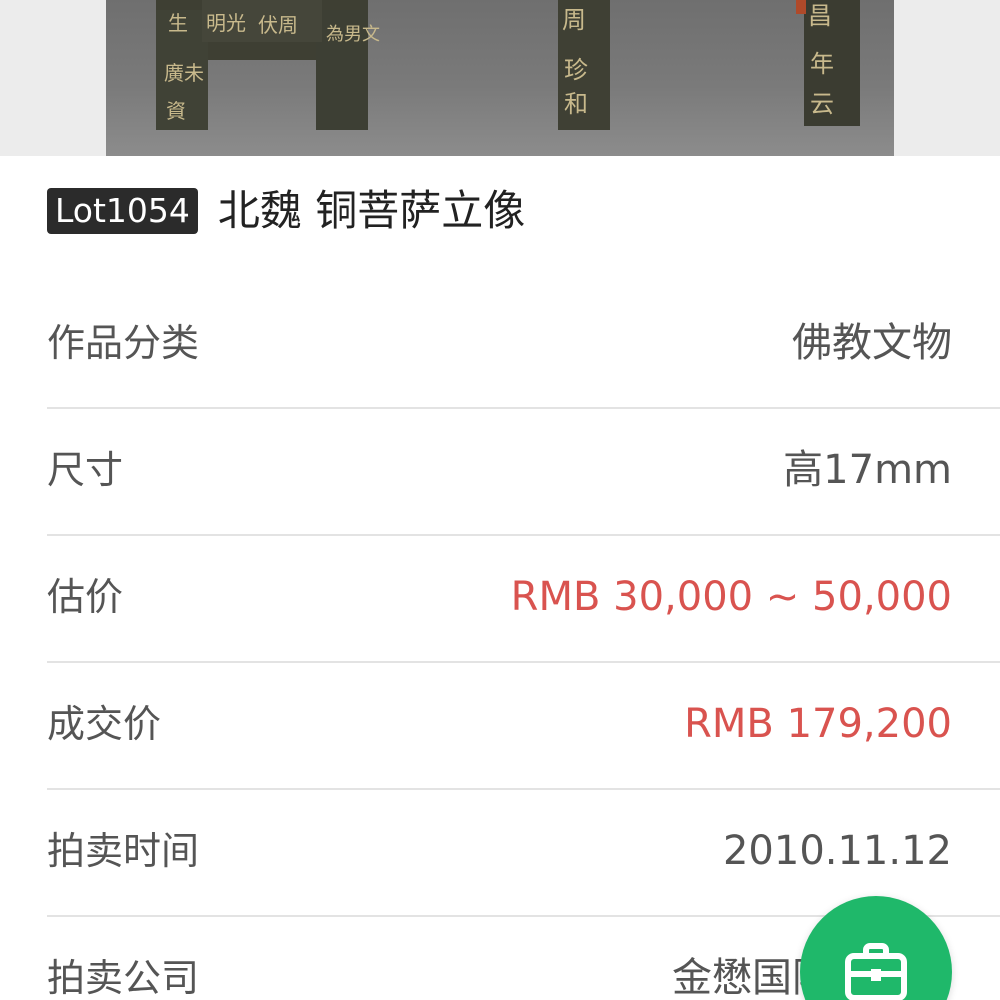 The height and width of the screenshot is (1000, 1000). What do you see at coordinates (523, 472) in the screenshot?
I see `detail-row-size: 尺寸 高17mm` at bounding box center [523, 472].